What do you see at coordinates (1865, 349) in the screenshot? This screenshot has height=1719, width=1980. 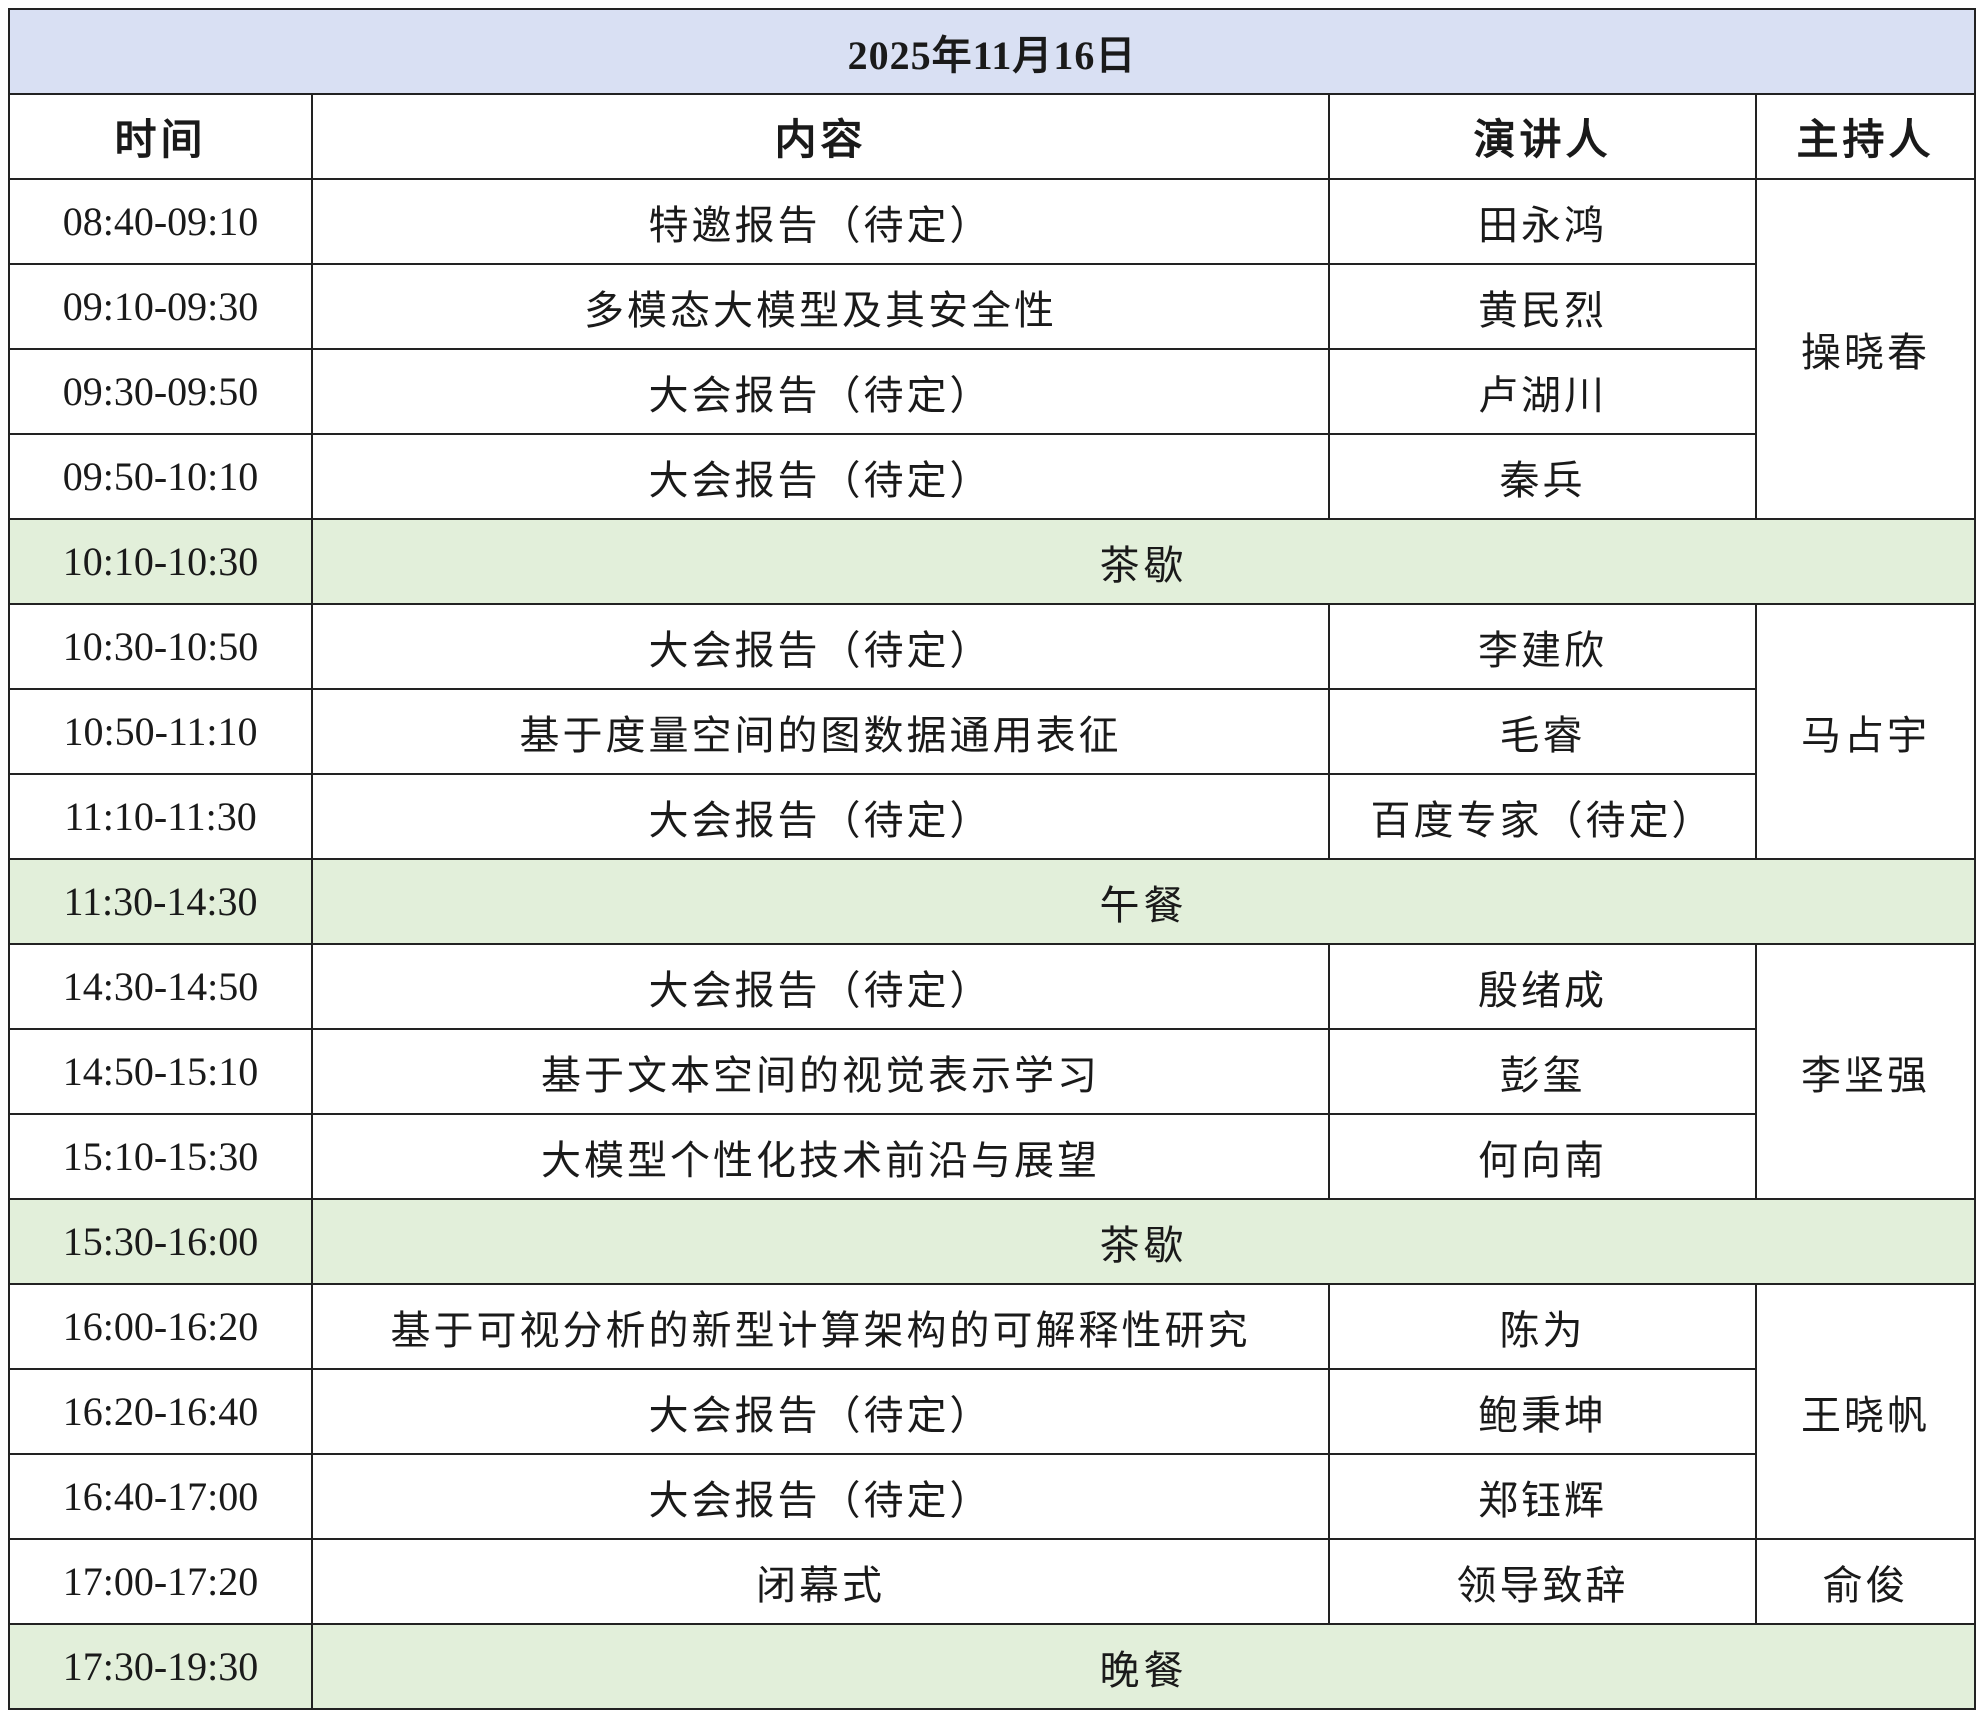 I see `host-cell: 操晓春` at bounding box center [1865, 349].